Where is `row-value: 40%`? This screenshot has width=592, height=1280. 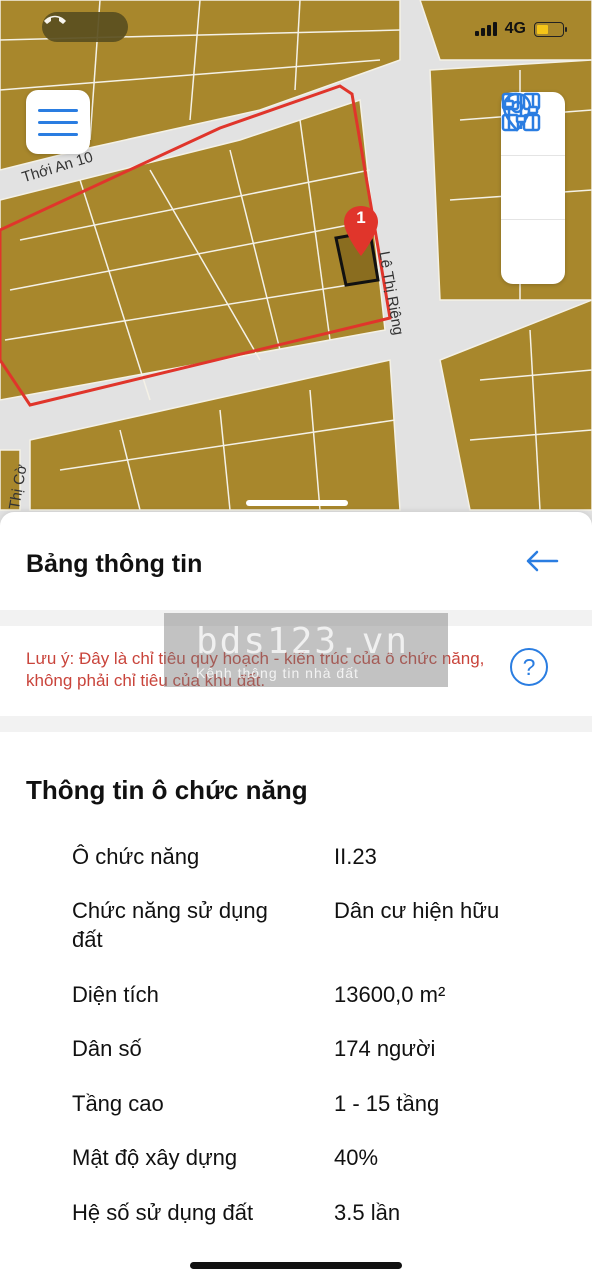 row-value: 40% is located at coordinates (356, 1157).